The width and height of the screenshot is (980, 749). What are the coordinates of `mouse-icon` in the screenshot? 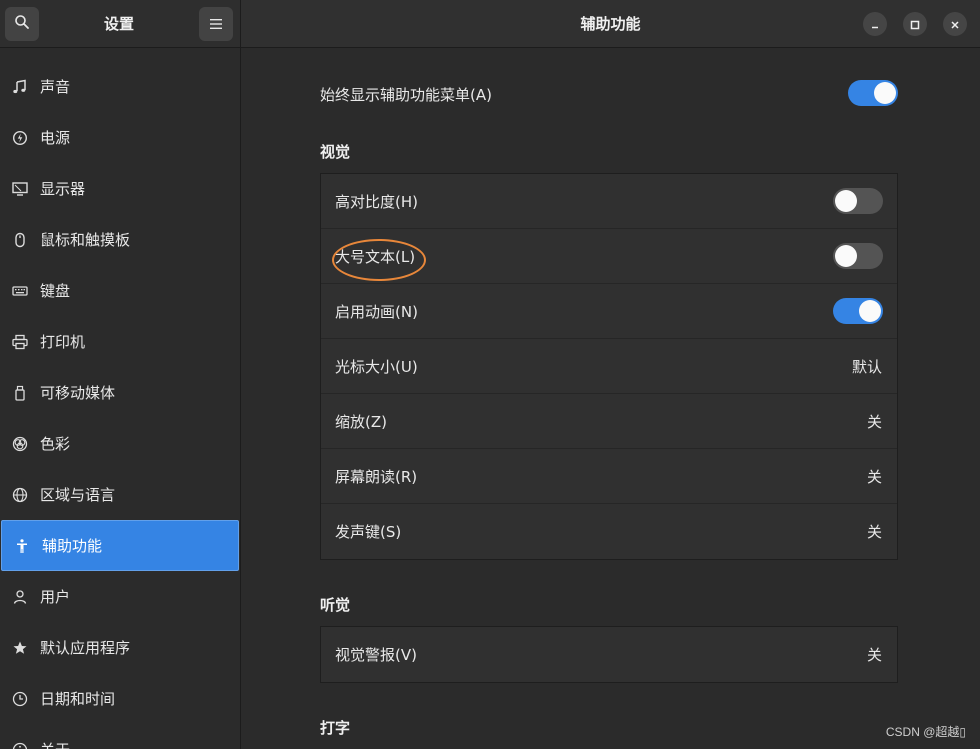 It's located at (20, 240).